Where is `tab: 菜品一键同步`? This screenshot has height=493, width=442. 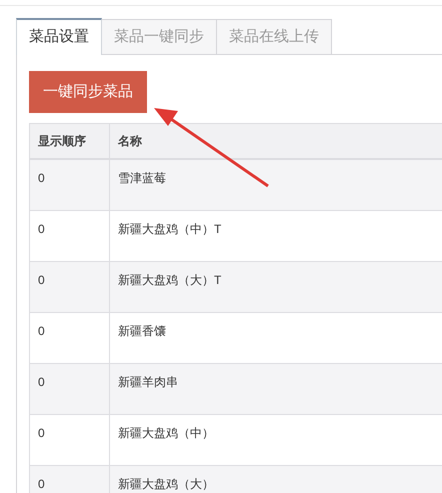 tab: 菜品一键同步 is located at coordinates (159, 36).